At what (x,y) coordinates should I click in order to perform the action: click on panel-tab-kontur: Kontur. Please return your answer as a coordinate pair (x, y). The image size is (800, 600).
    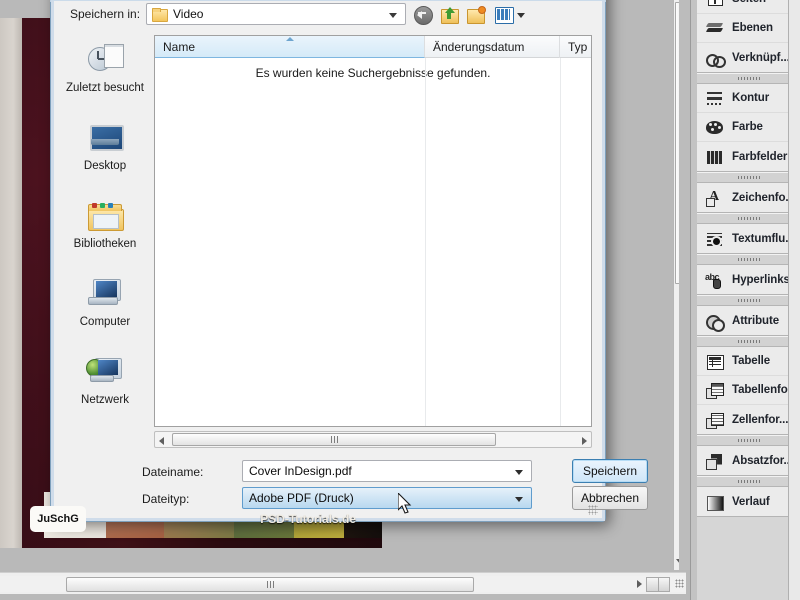
    Looking at the image, I should click on (748, 98).